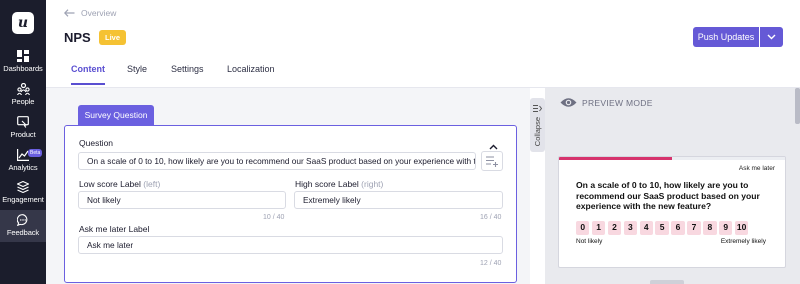 The height and width of the screenshot is (284, 800). I want to click on add-list-button, so click(492, 161).